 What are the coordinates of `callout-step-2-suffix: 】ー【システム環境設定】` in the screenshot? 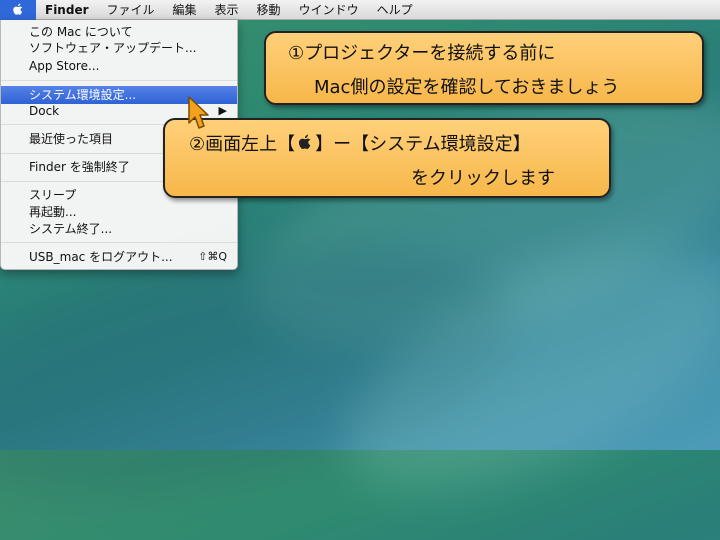 It's located at (423, 144).